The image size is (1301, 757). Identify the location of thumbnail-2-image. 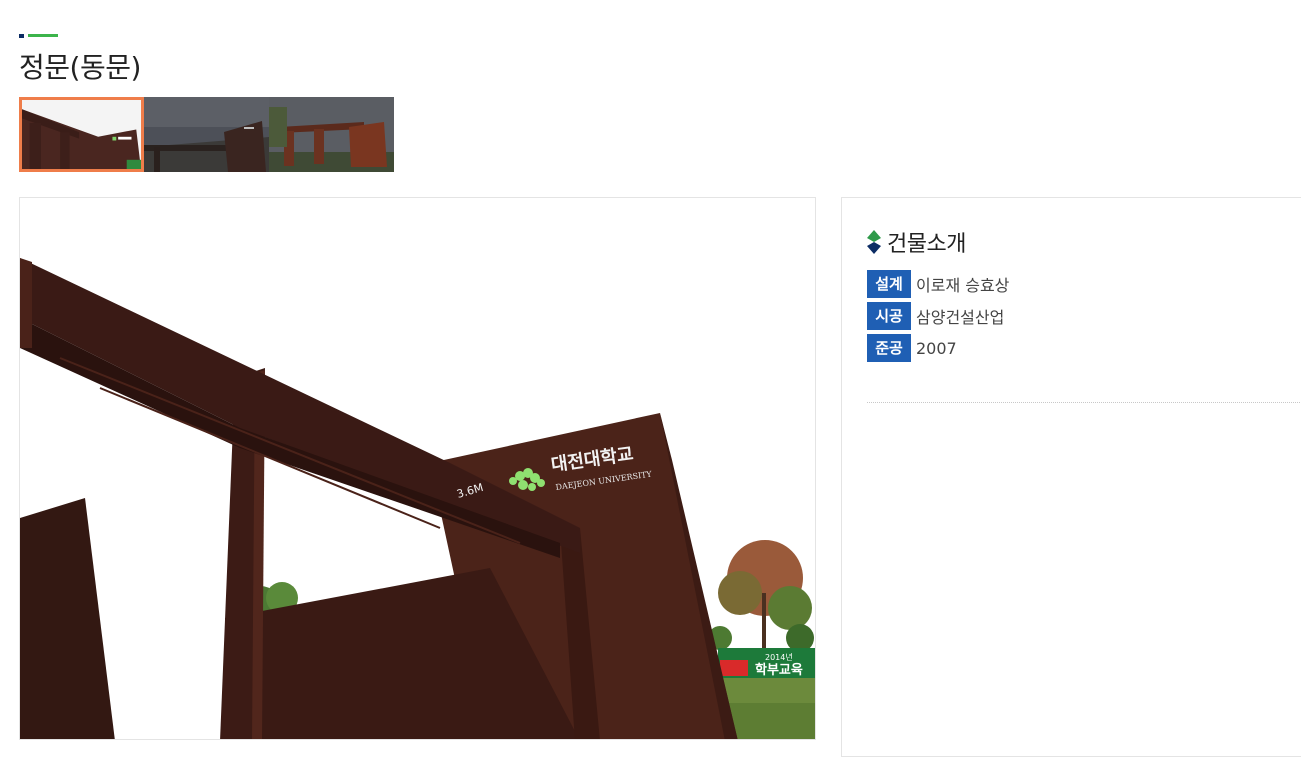
(206, 134).